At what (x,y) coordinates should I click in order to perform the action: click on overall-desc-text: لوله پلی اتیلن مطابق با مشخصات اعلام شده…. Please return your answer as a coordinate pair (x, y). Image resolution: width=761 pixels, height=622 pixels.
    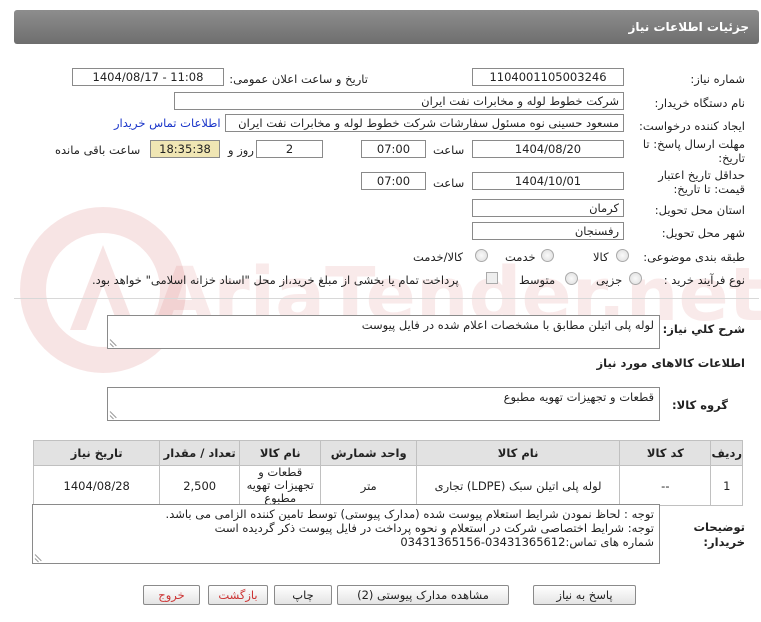
    Looking at the image, I should click on (507, 325).